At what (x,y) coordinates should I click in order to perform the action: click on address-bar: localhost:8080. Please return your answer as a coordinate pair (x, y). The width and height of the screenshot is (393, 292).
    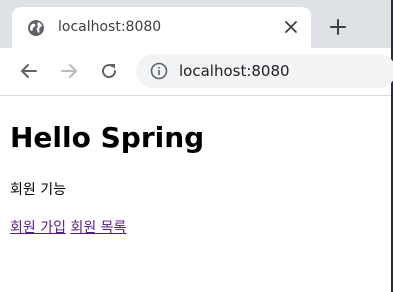
    Looking at the image, I should click on (264, 71).